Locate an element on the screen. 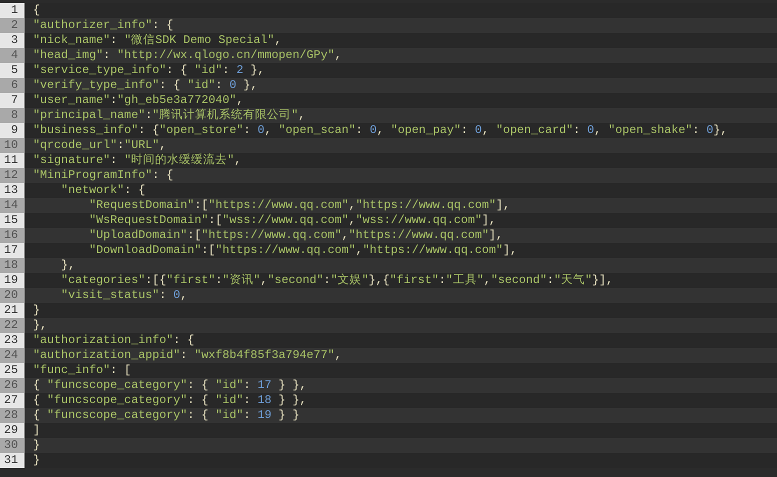 Image resolution: width=777 pixels, height=477 pixels. line-number: 3 is located at coordinates (12, 40).